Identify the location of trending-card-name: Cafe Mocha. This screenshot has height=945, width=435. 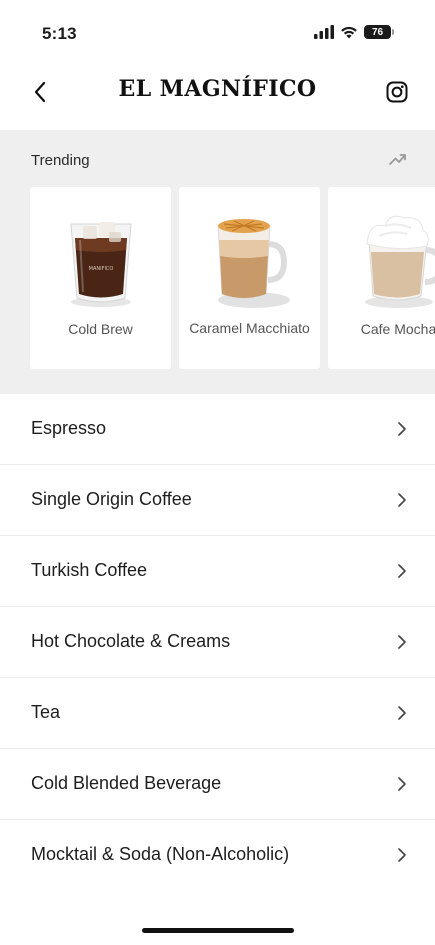
(397, 329).